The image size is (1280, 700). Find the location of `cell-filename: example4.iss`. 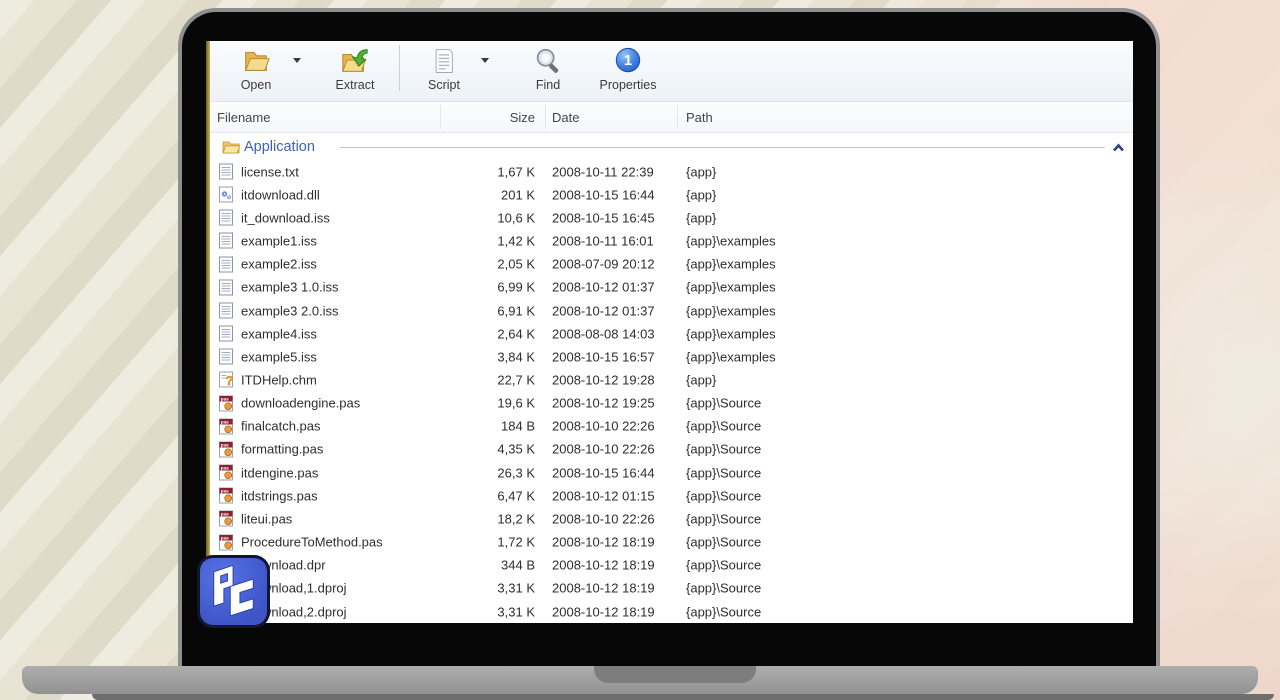

cell-filename: example4.iss is located at coordinates (279, 334).